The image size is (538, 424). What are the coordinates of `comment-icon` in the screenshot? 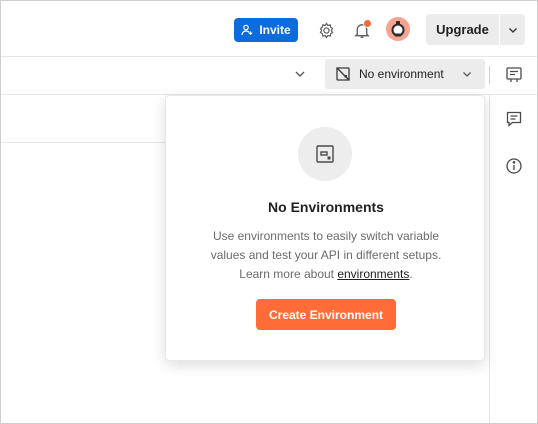 It's located at (514, 119).